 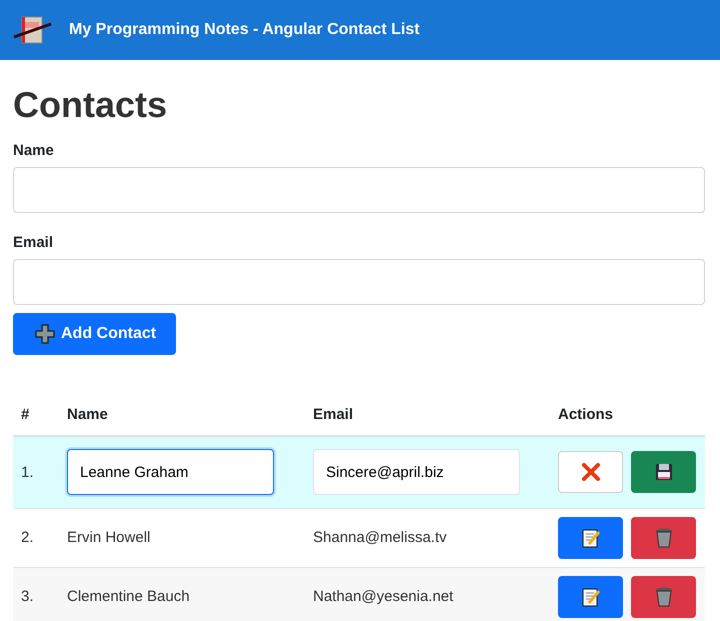 What do you see at coordinates (87, 414) in the screenshot?
I see `column-header: Name` at bounding box center [87, 414].